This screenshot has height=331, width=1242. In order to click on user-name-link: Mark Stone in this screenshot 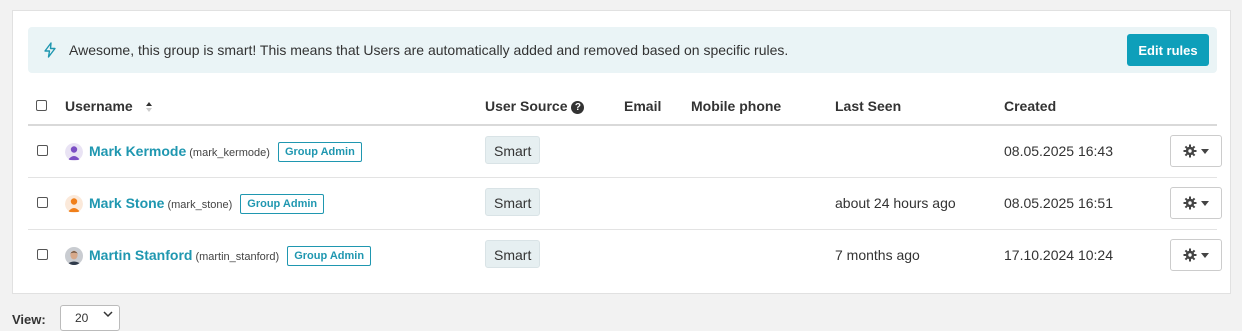, I will do `click(126, 203)`.